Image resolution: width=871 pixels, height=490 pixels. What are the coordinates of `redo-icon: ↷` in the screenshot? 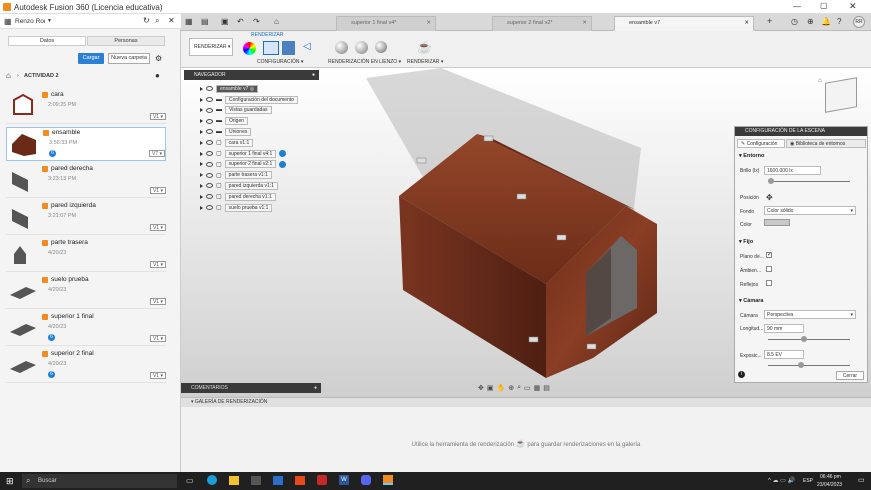 It's located at (256, 21).